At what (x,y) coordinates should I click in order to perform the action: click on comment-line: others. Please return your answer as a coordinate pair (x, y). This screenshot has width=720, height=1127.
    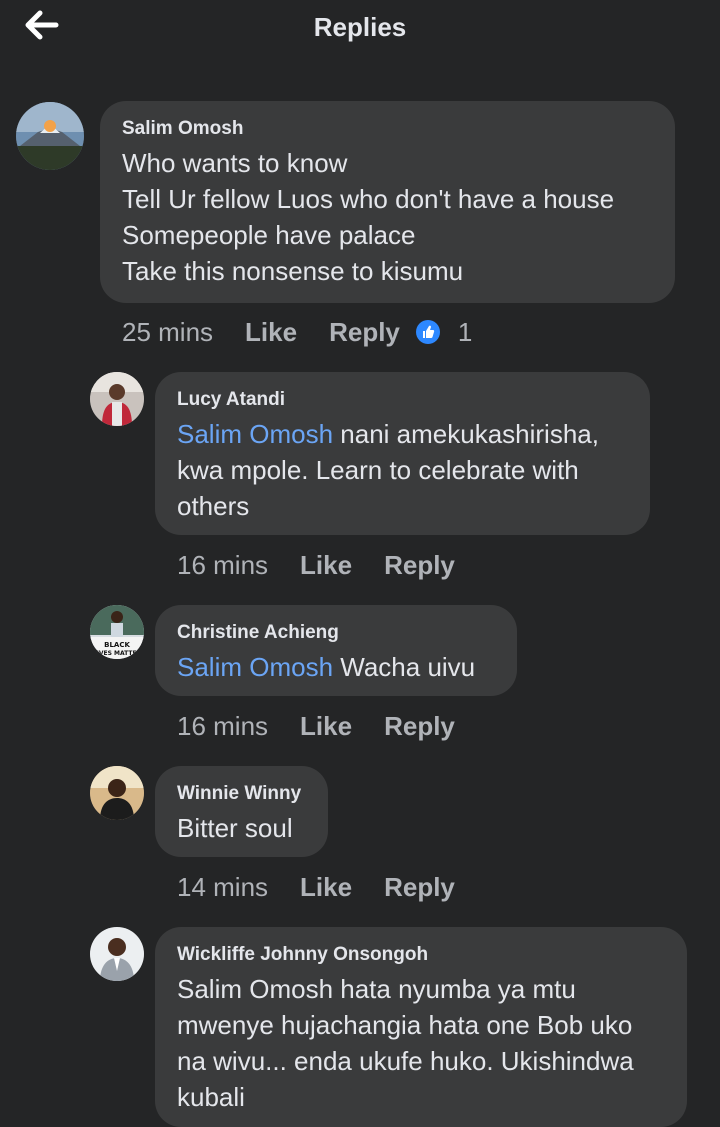
    Looking at the image, I should click on (213, 506).